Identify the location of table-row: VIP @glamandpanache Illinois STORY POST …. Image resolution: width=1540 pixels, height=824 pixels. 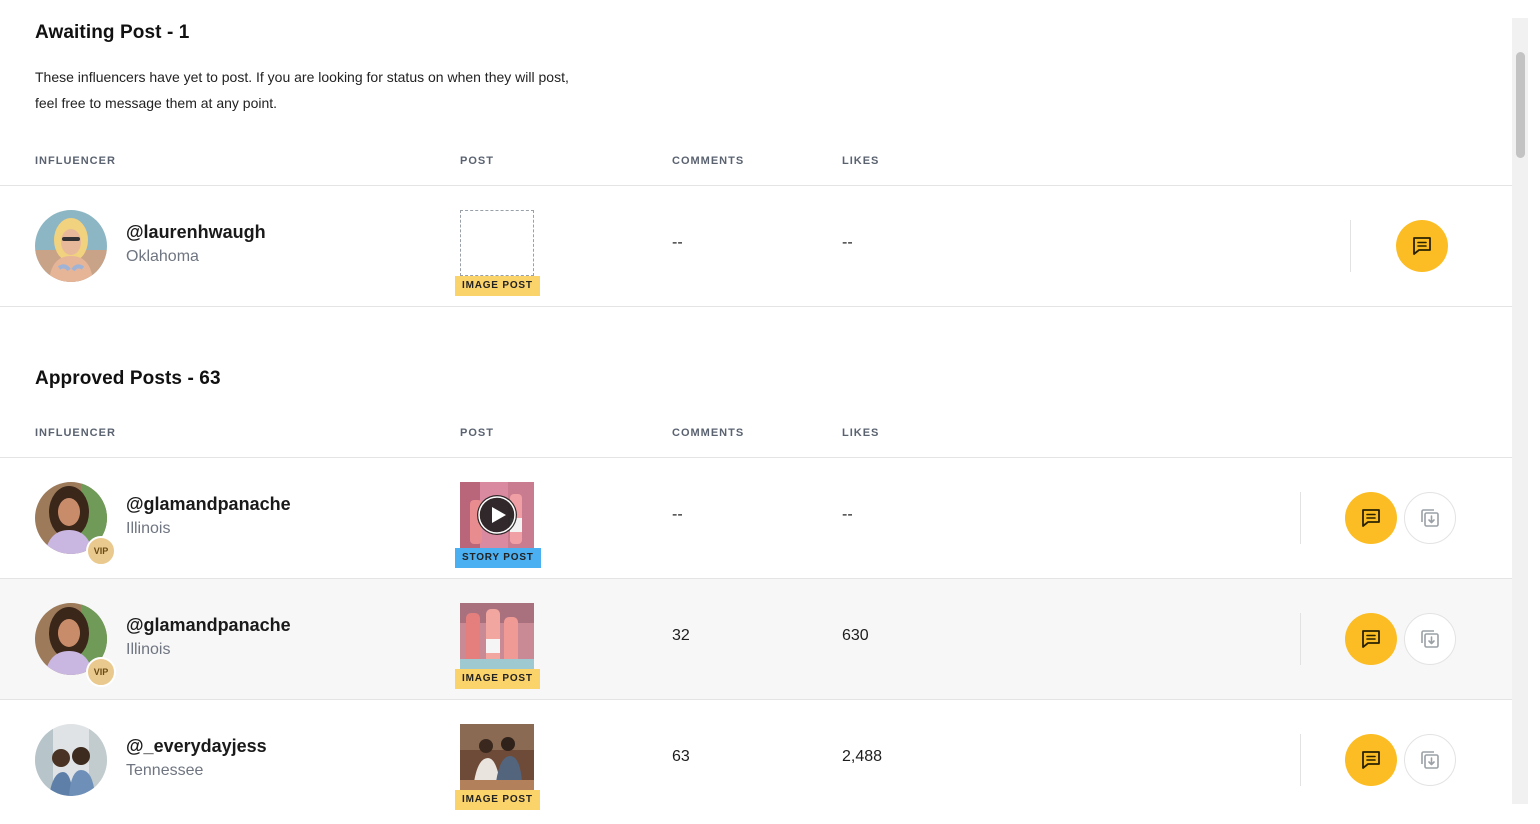
(756, 518).